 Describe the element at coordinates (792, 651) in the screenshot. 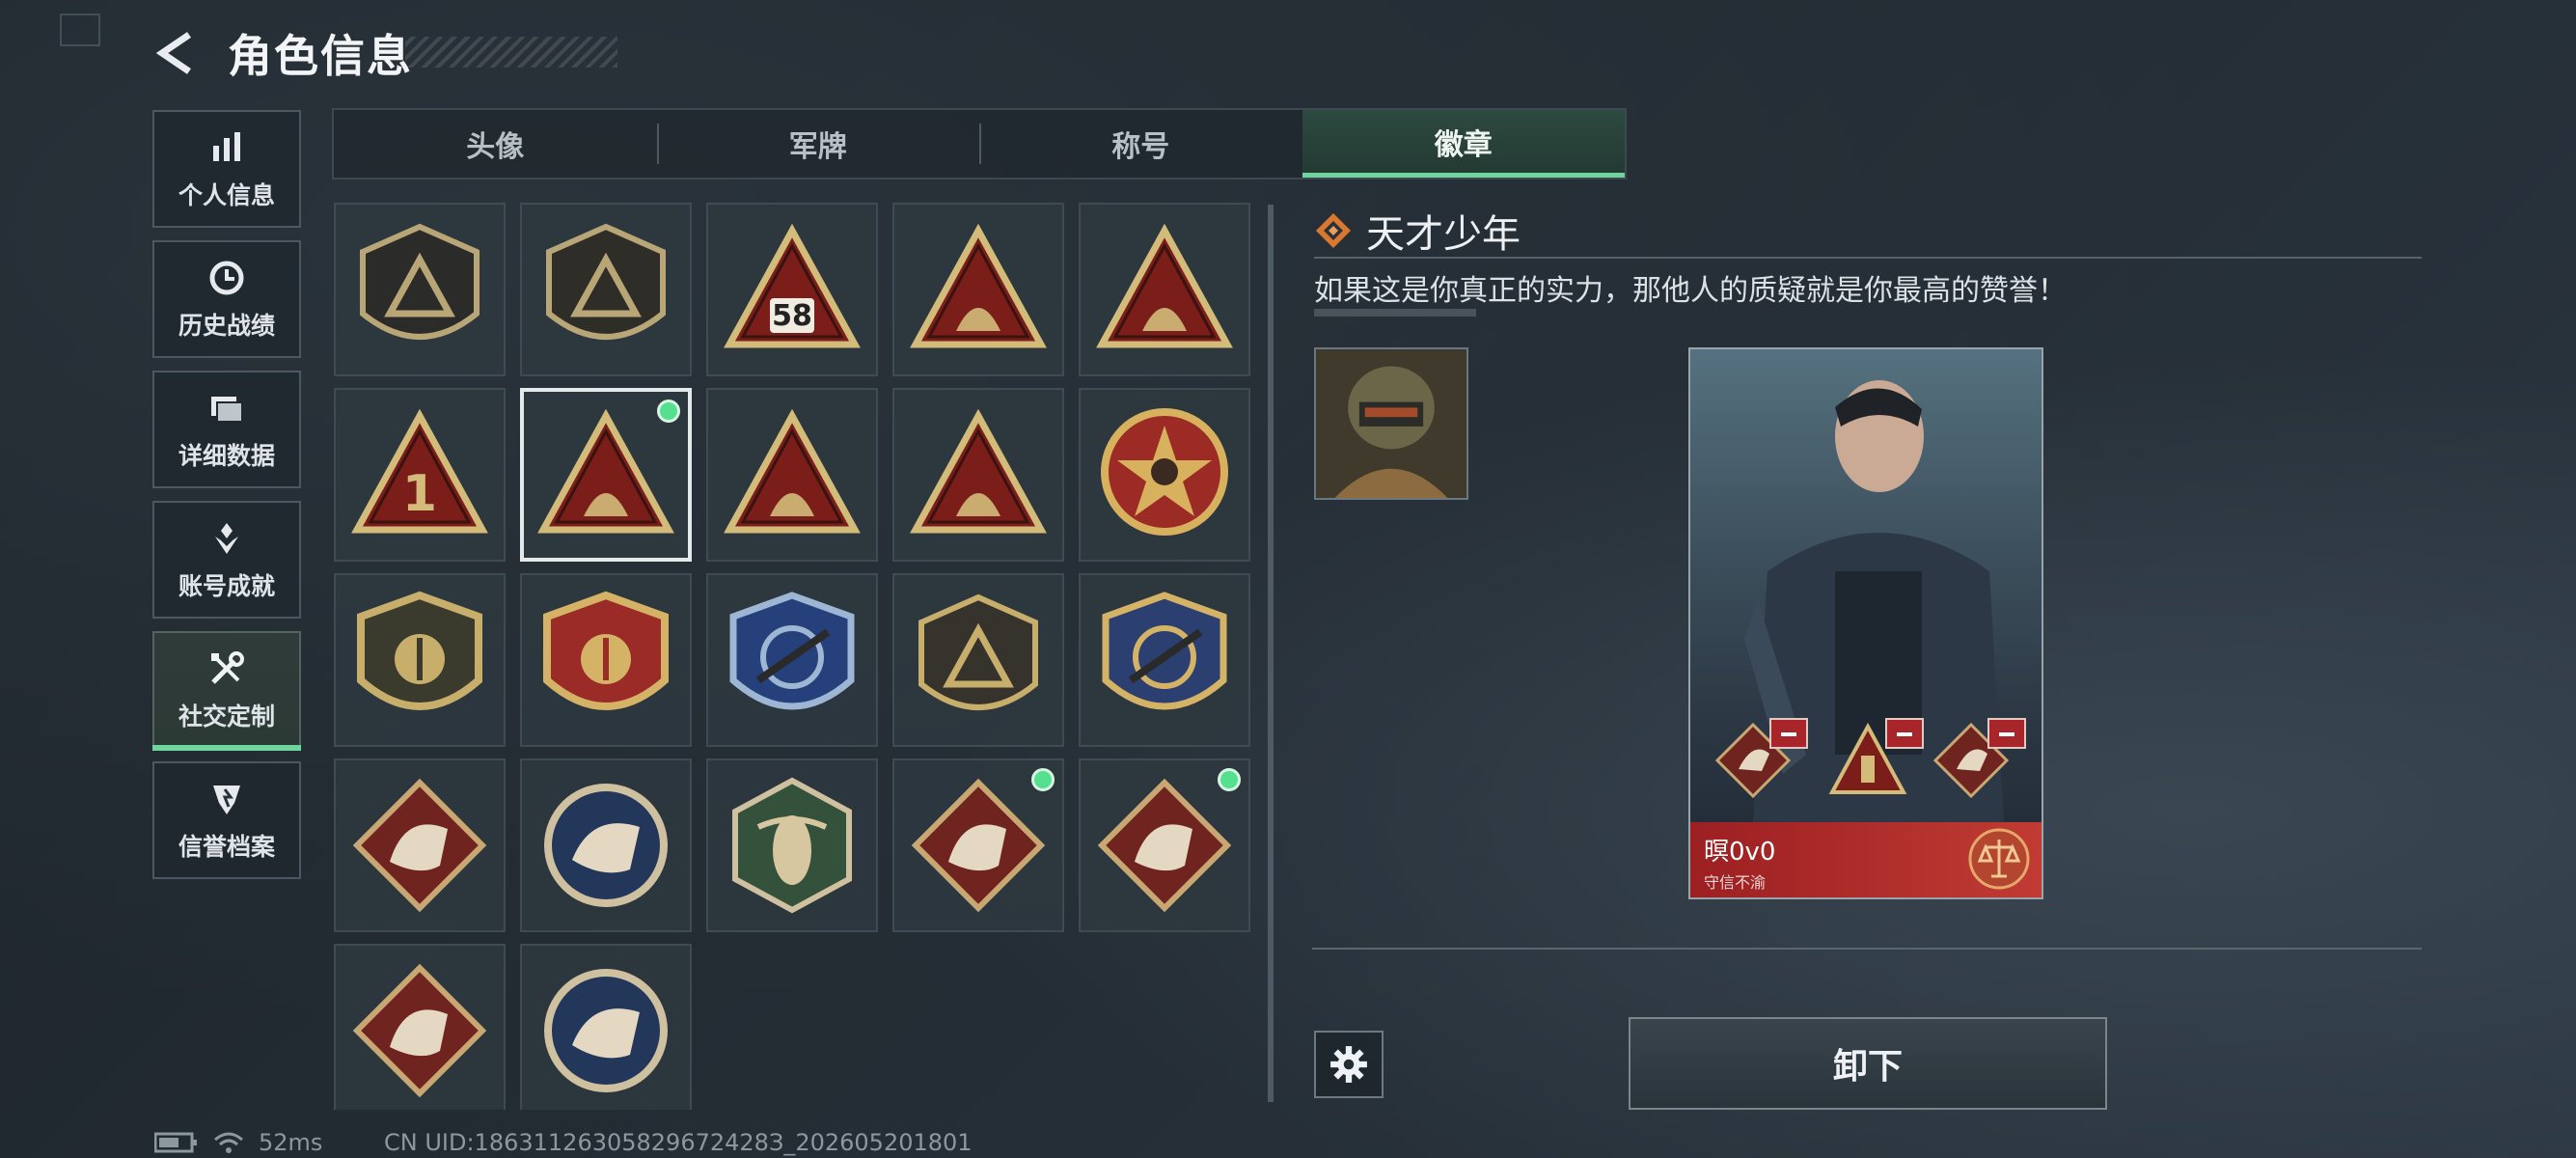

I see `rifle-blue-badge-icon` at that location.